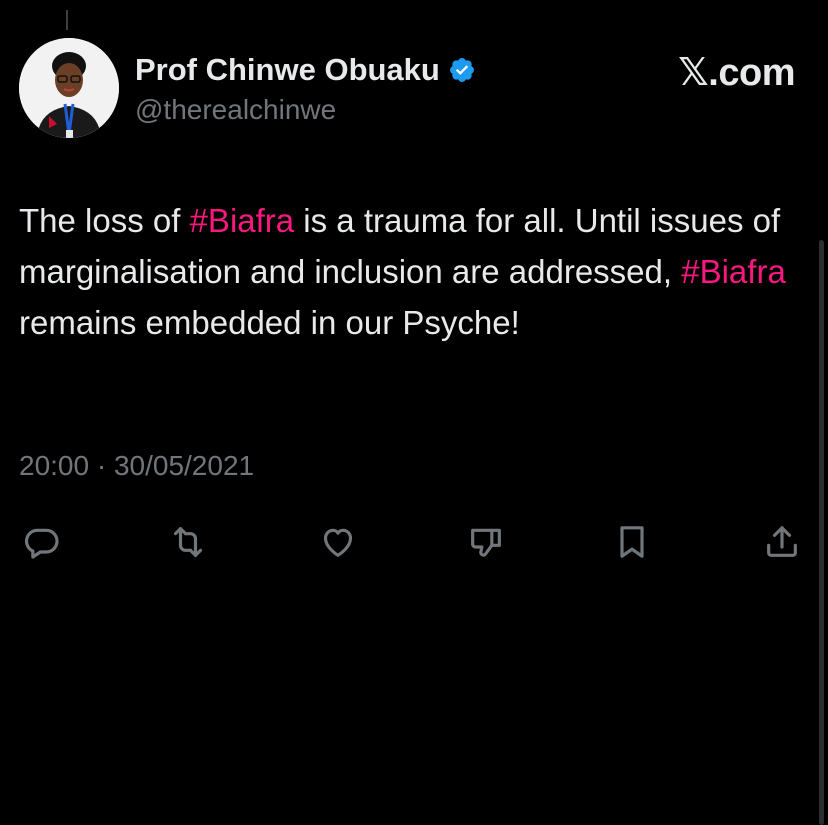 The image size is (828, 825). I want to click on reply-button, so click(42, 542).